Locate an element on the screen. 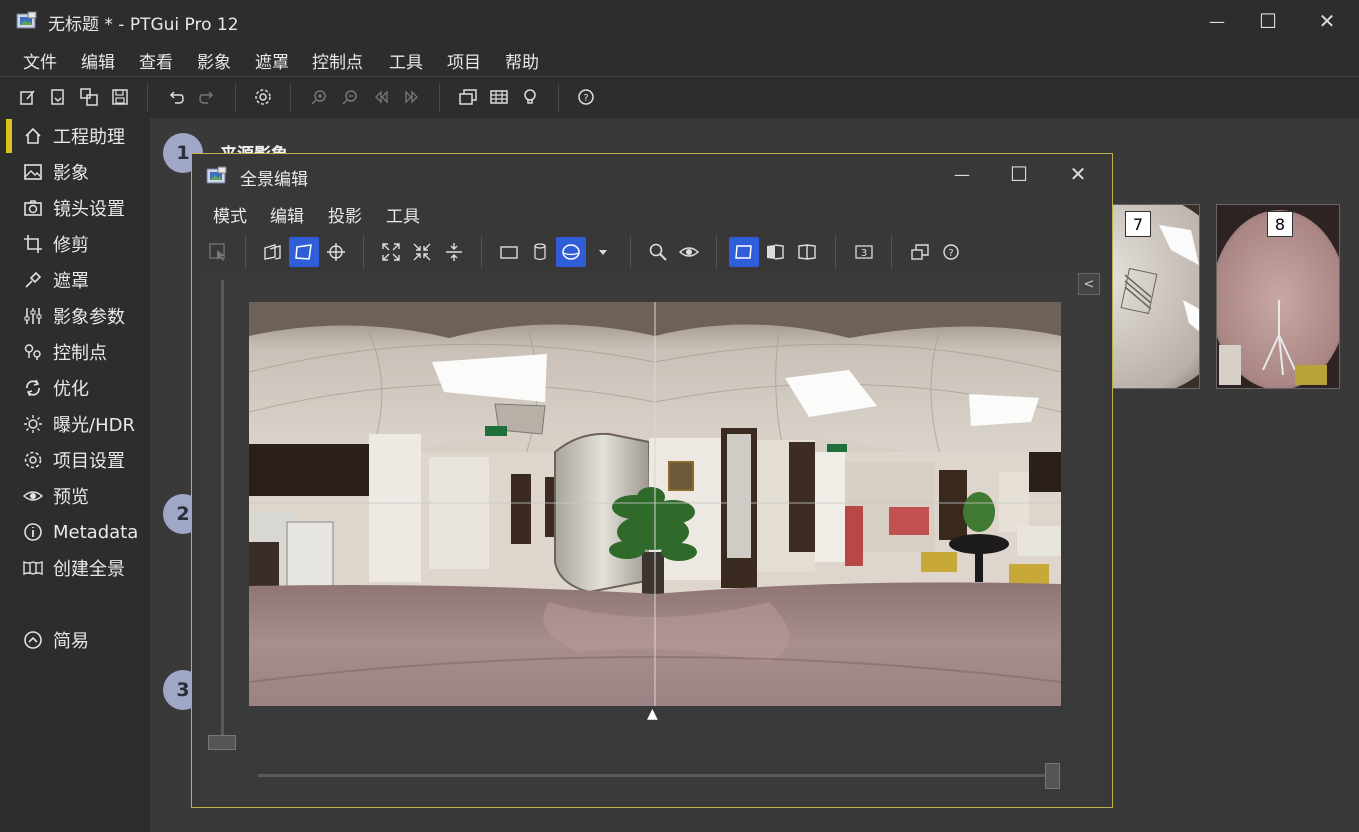 The height and width of the screenshot is (832, 1359). sidebar-item-project-assistant: 工程助理 is located at coordinates (75, 136).